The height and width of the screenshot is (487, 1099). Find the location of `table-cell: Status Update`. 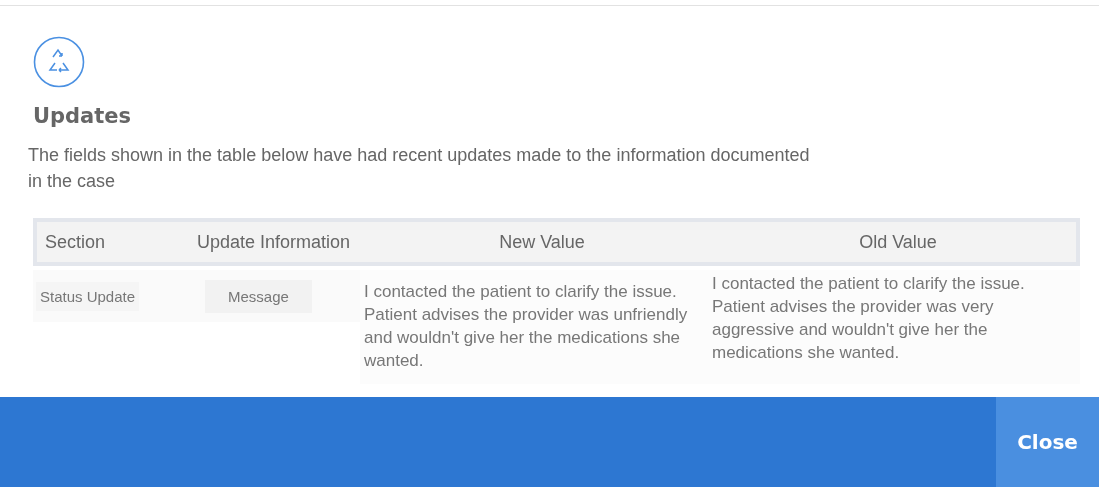

table-cell: Status Update is located at coordinates (88, 296).